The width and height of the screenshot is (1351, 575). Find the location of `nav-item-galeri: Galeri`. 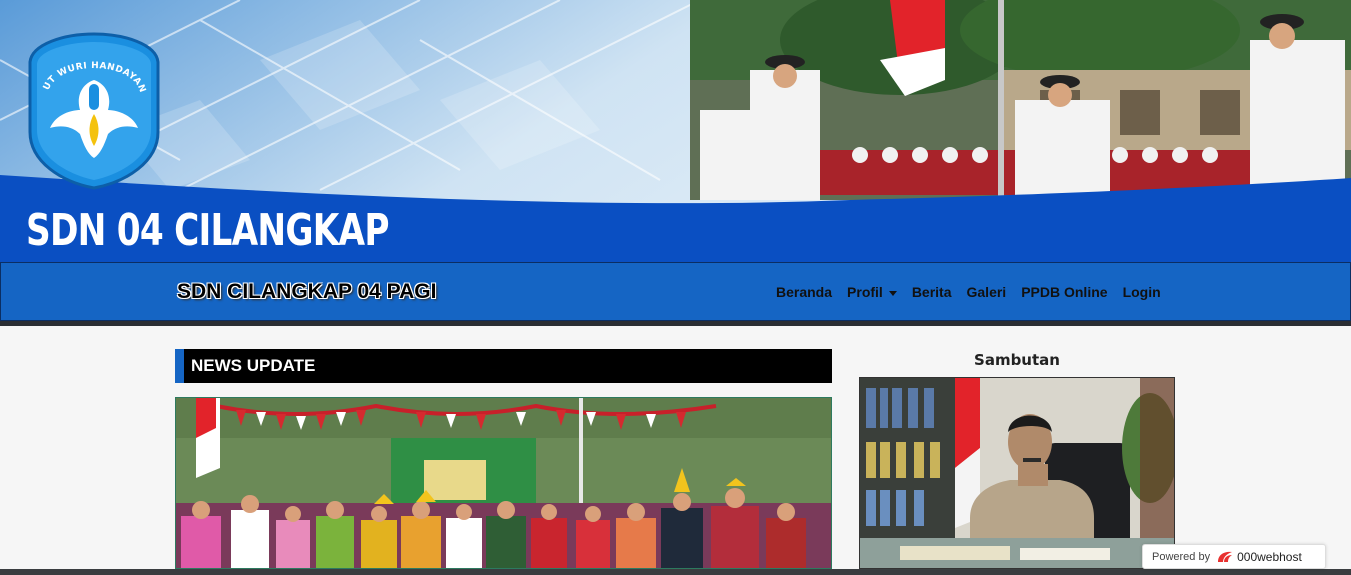

nav-item-galeri: Galeri is located at coordinates (987, 292).